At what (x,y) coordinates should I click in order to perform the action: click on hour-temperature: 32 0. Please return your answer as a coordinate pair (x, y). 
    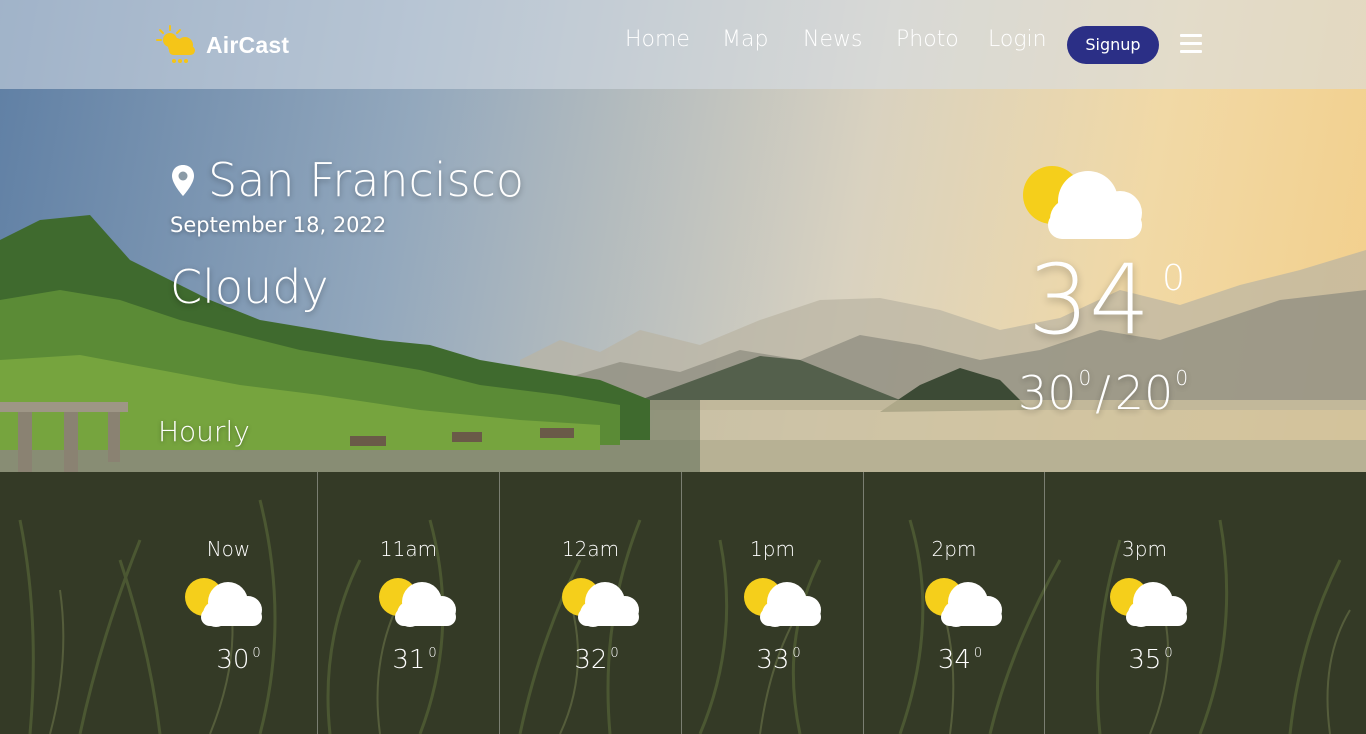
    Looking at the image, I should click on (590, 660).